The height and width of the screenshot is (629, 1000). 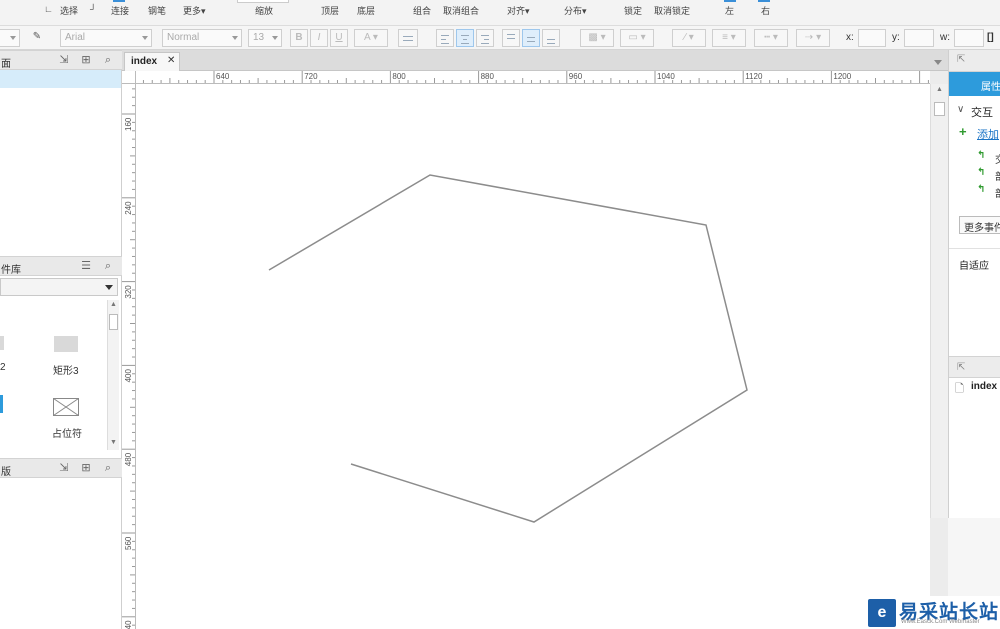 I want to click on case-item-3: 部, so click(x=997, y=192).